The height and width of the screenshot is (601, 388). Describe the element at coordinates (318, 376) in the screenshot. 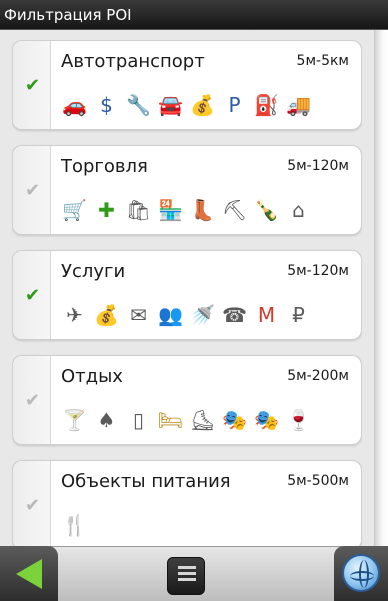

I see `category-range: 5м-200м` at that location.